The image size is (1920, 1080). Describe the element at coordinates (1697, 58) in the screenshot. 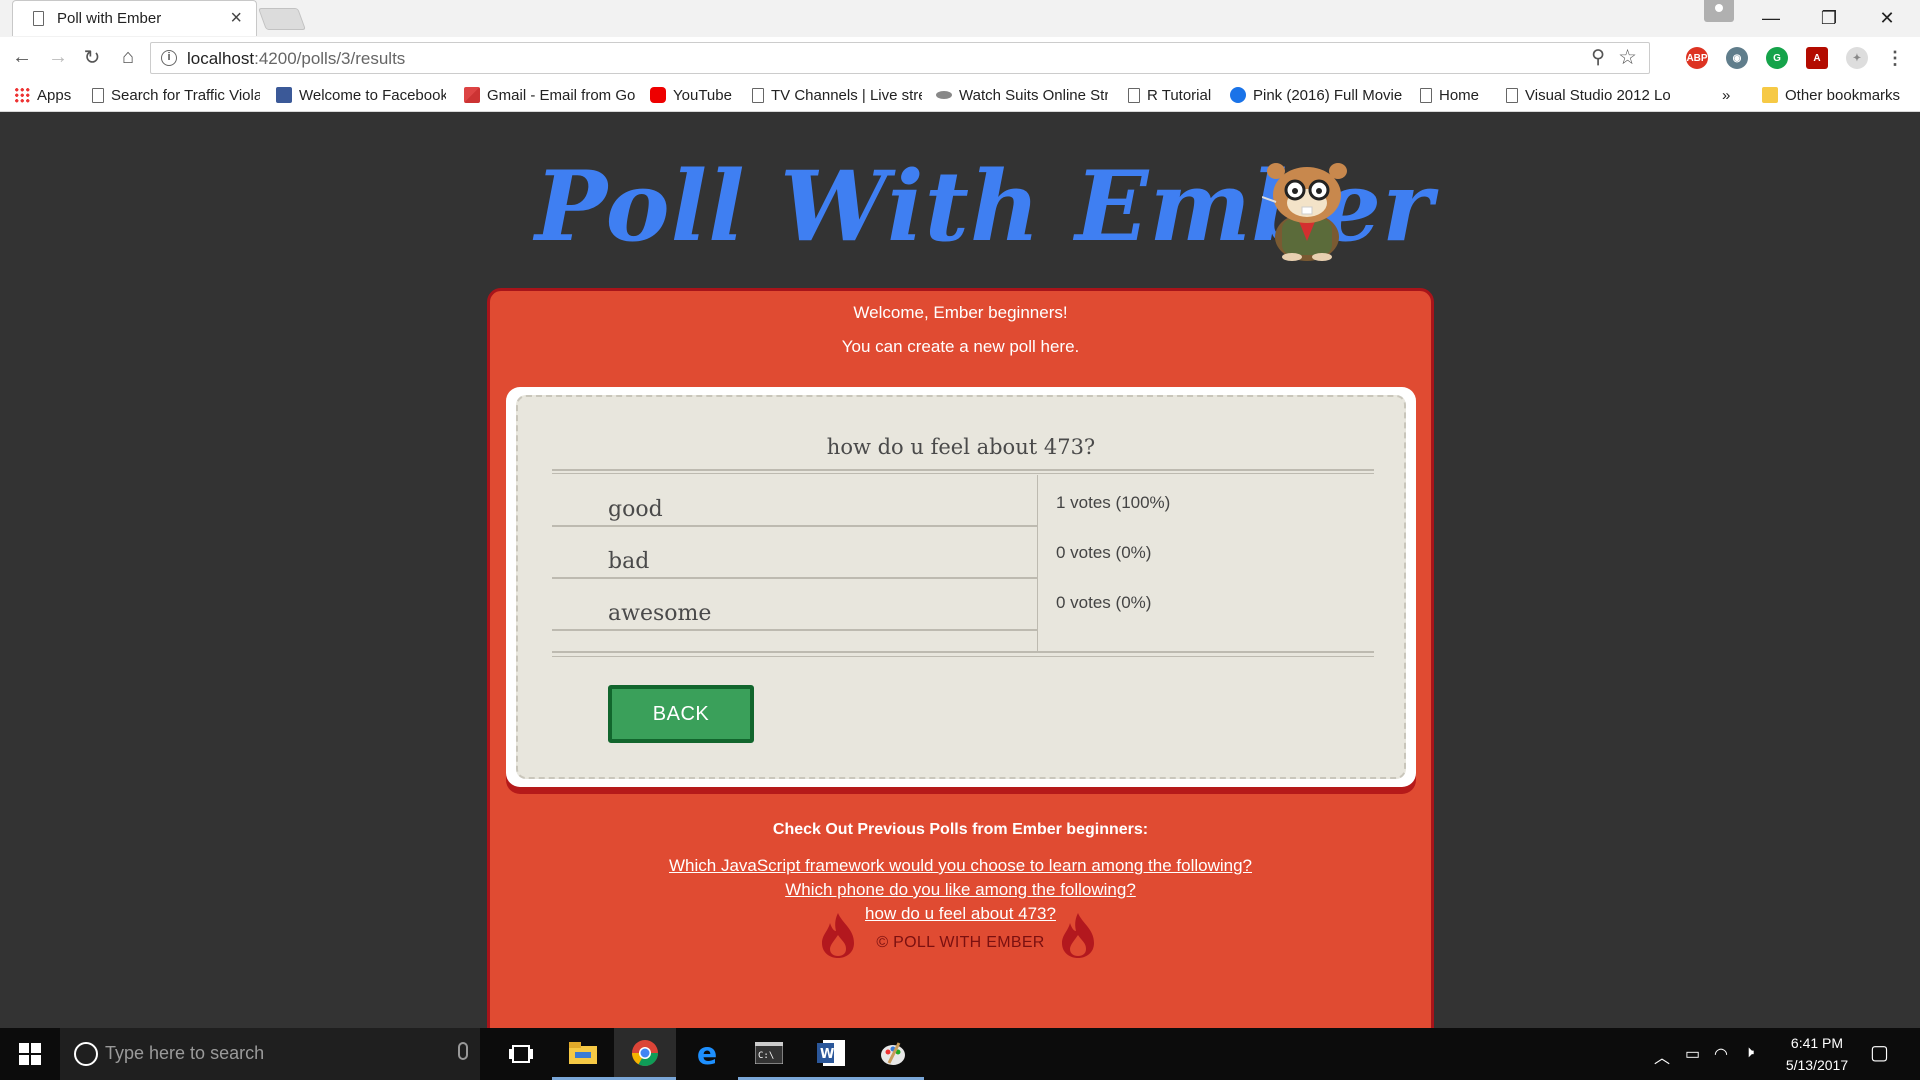

I see `adblock-icon: ABP` at that location.